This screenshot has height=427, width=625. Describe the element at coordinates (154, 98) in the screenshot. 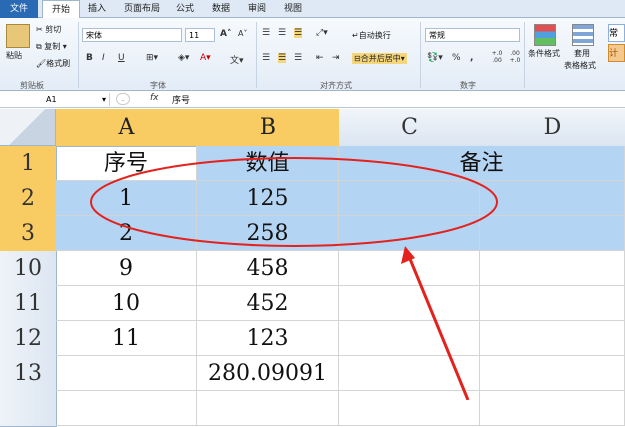

I see `insert-function-button: fx` at that location.